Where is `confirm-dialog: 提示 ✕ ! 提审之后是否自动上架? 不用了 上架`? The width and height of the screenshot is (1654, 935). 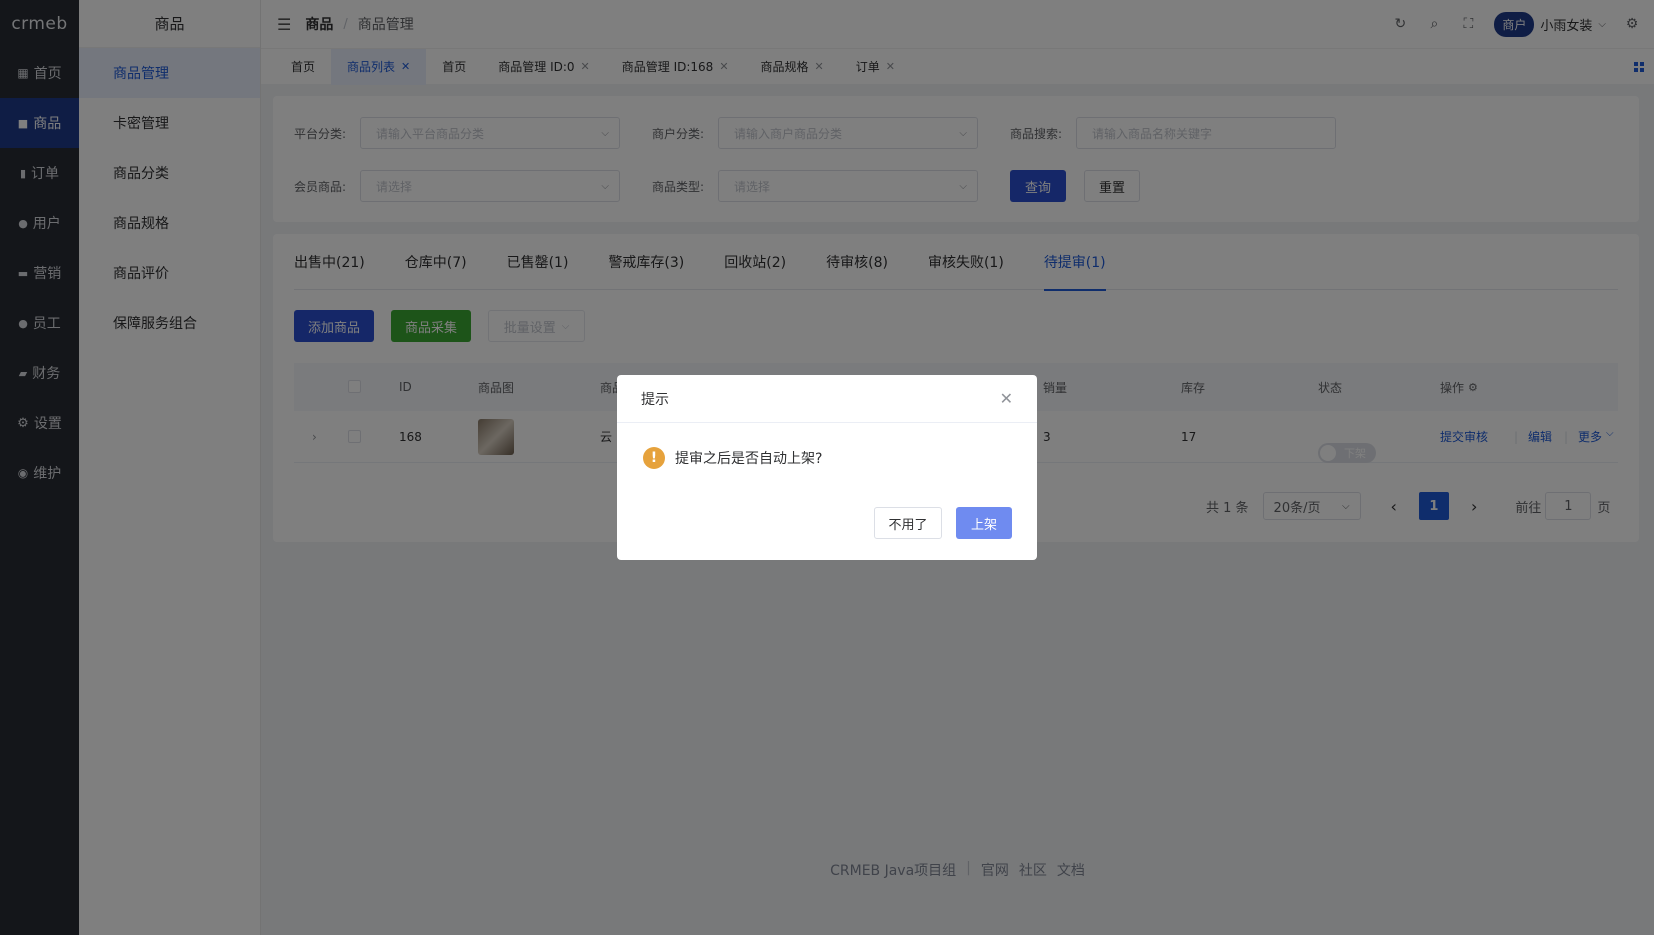
confirm-dialog: 提示 ✕ ! 提审之后是否自动上架? 不用了 上架 is located at coordinates (827, 467).